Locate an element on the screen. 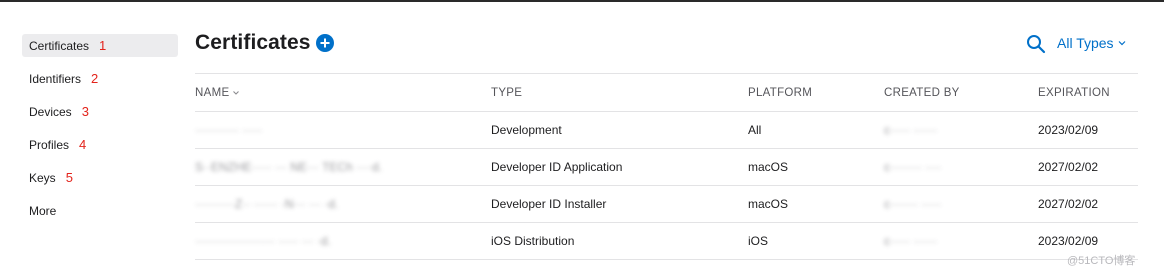 This screenshot has height=276, width=1164. annotation-number: 2 is located at coordinates (95, 78).